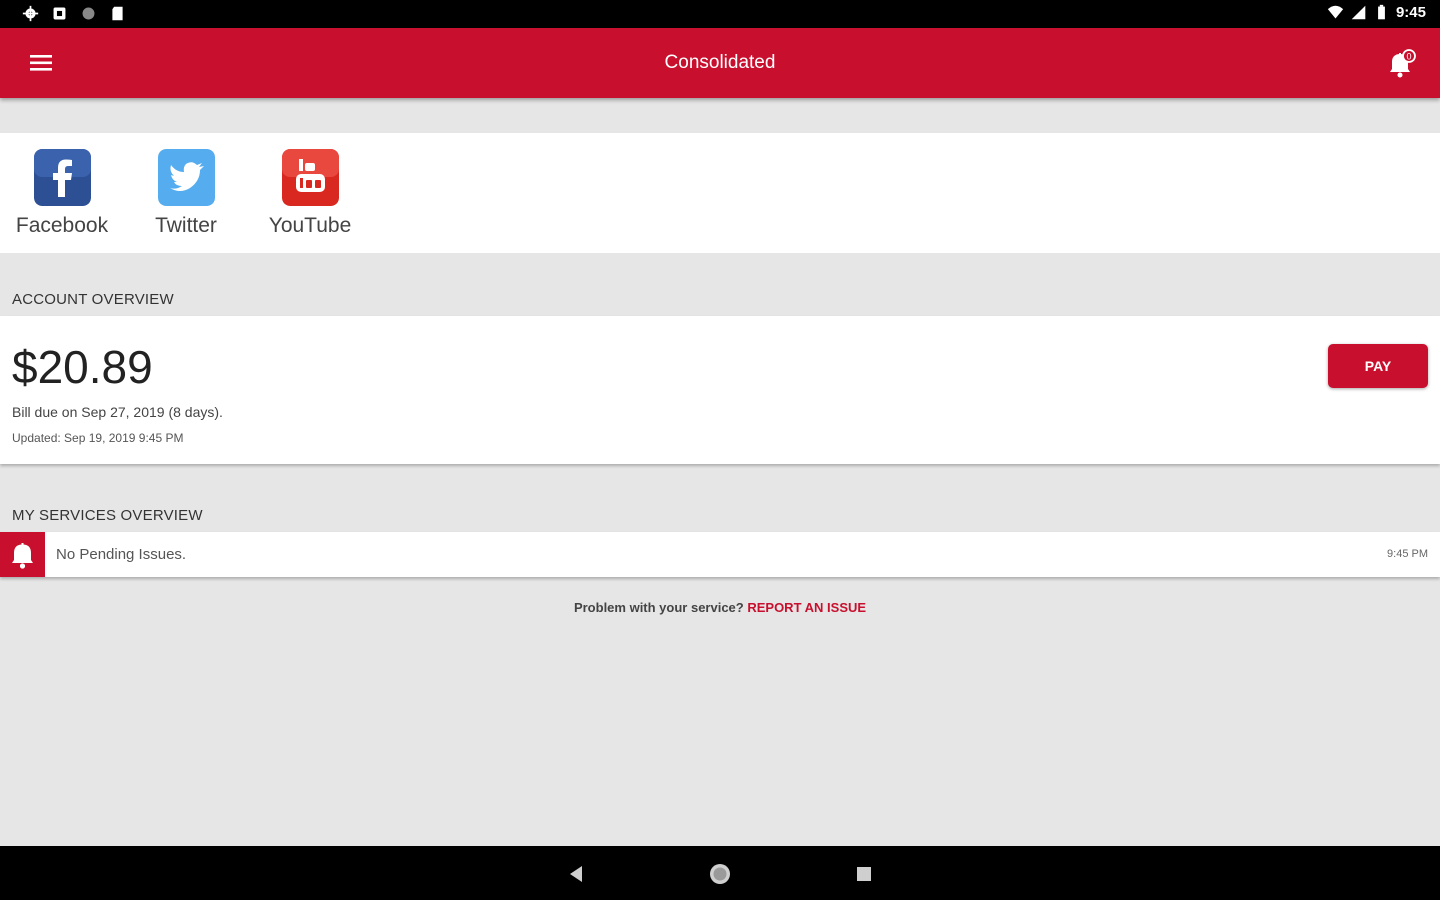 This screenshot has height=900, width=1440. Describe the element at coordinates (107, 515) in the screenshot. I see `services-overview-heading: MY SERVICES OVERVIEW` at that location.